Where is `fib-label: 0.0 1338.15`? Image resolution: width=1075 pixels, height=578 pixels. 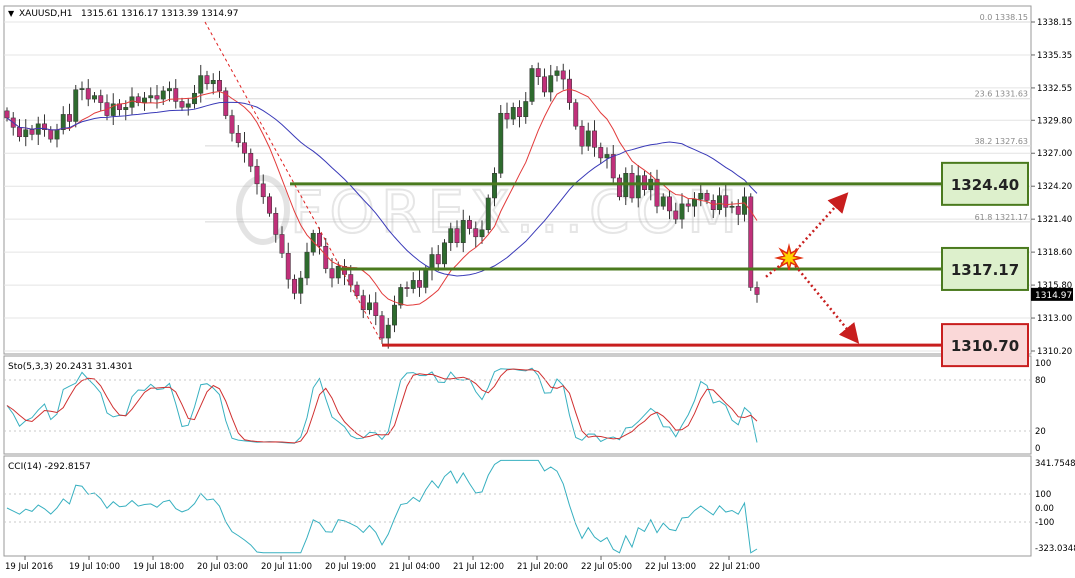
fib-label: 0.0 1338.15 is located at coordinates (1004, 17).